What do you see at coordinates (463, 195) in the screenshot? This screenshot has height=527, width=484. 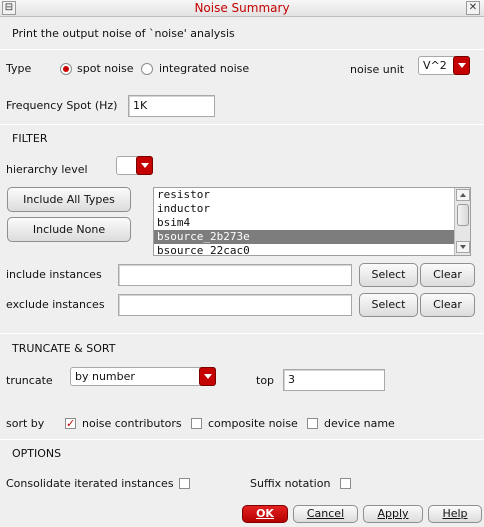 I see `scroll-up-icon` at bounding box center [463, 195].